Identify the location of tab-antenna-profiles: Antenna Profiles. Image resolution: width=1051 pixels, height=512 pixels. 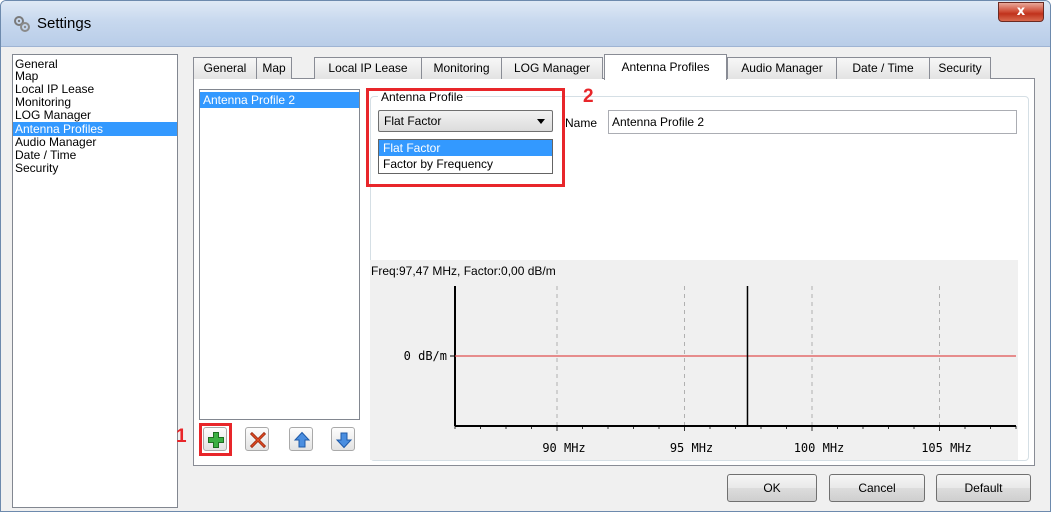
(665, 67).